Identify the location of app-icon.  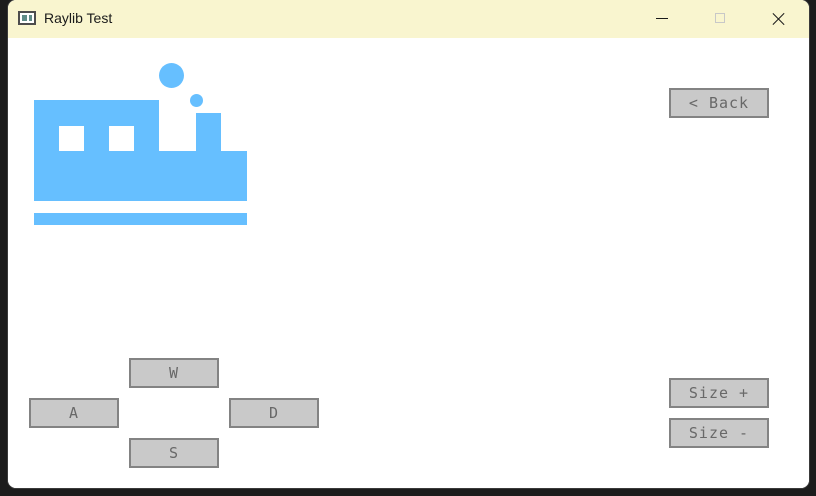
(27, 18).